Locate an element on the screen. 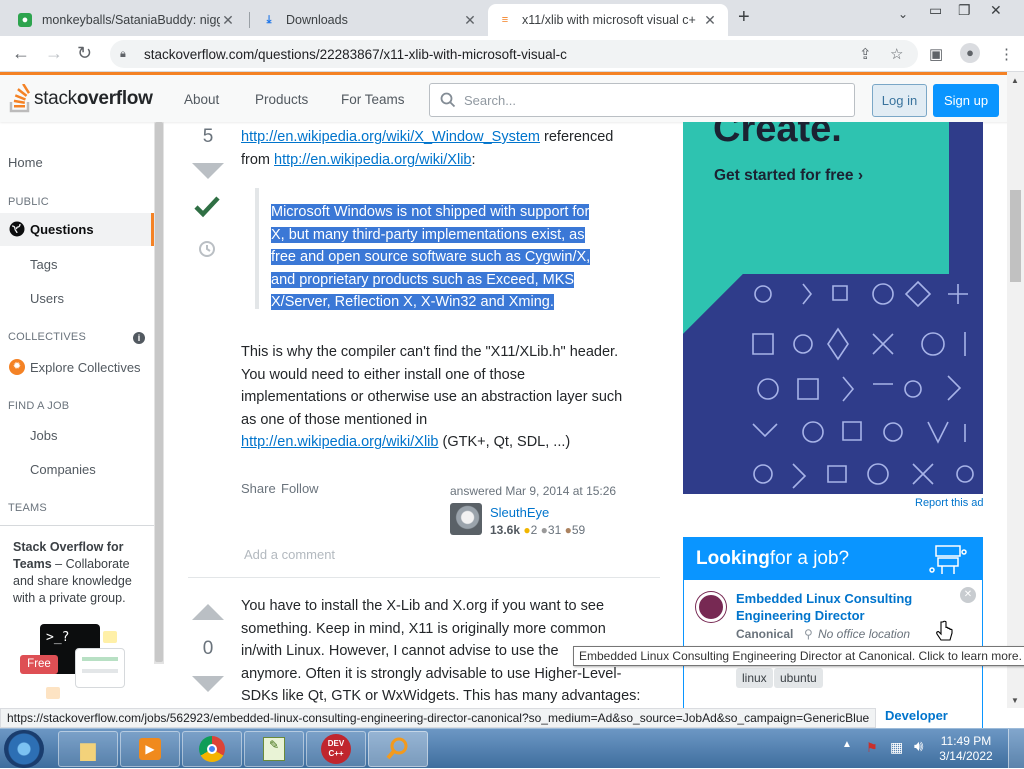 The width and height of the screenshot is (1024, 769). share-icon: ⇪ is located at coordinates (865, 54).